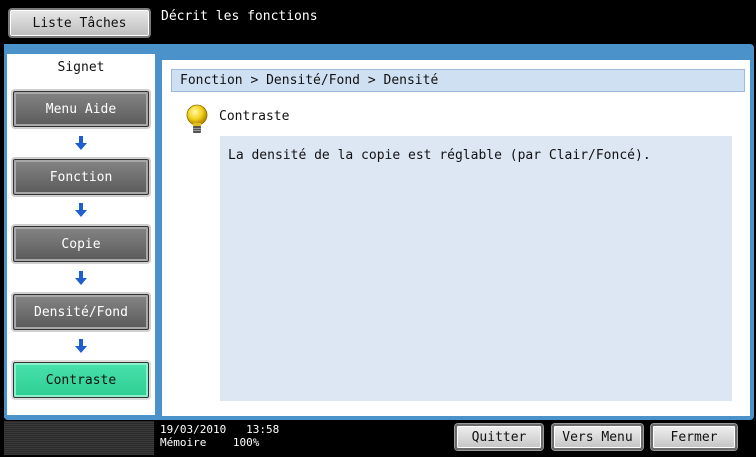 The image size is (756, 457). What do you see at coordinates (239, 16) in the screenshot?
I see `page-title: Décrit les fonctions` at bounding box center [239, 16].